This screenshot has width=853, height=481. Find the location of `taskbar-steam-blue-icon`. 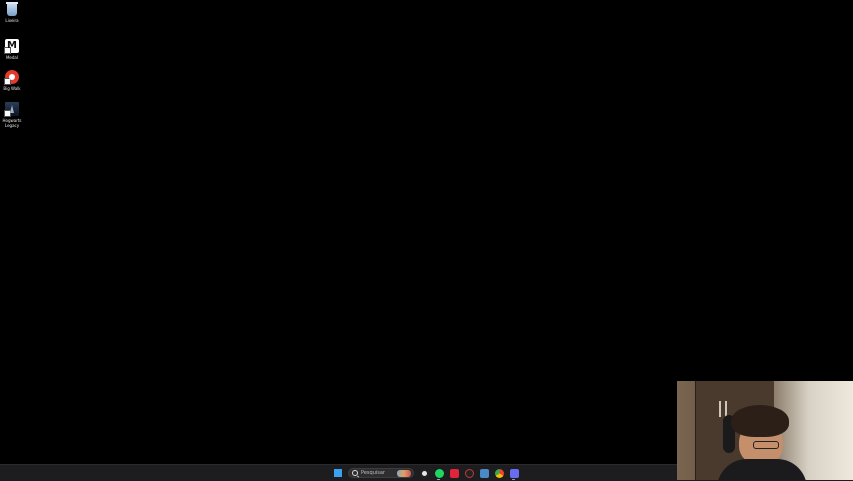

taskbar-steam-blue-icon is located at coordinates (484, 473).